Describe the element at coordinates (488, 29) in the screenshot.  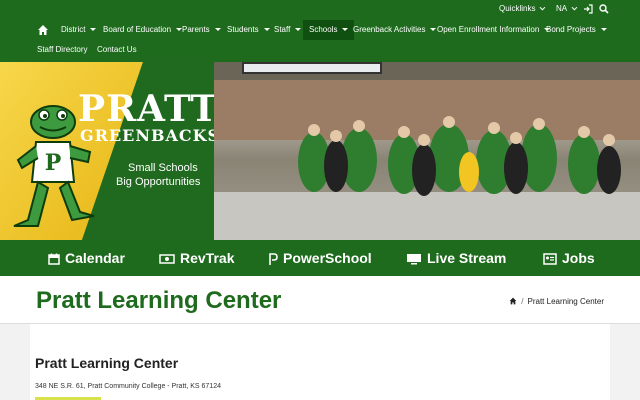
I see `nav-label: Open Enrollment Information` at that location.